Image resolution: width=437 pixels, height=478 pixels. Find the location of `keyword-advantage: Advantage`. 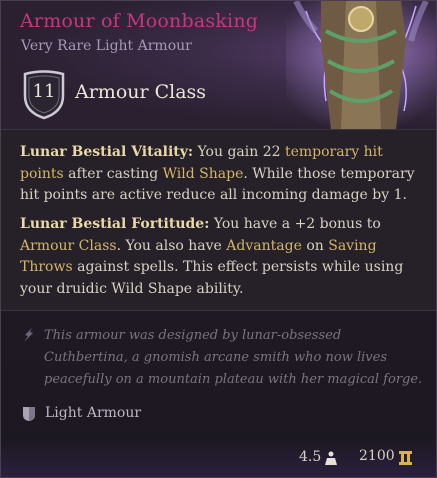

keyword-advantage: Advantage is located at coordinates (264, 246).